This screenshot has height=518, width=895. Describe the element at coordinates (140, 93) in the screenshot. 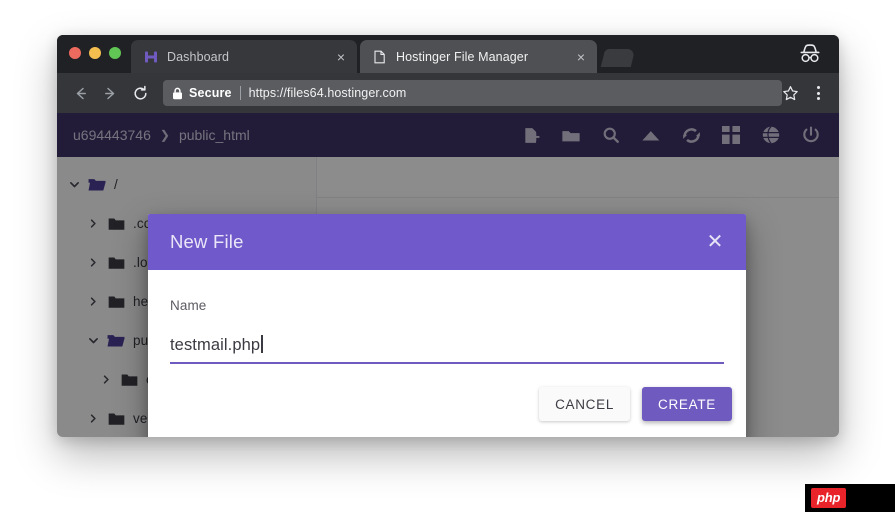

I see `reload-button` at that location.